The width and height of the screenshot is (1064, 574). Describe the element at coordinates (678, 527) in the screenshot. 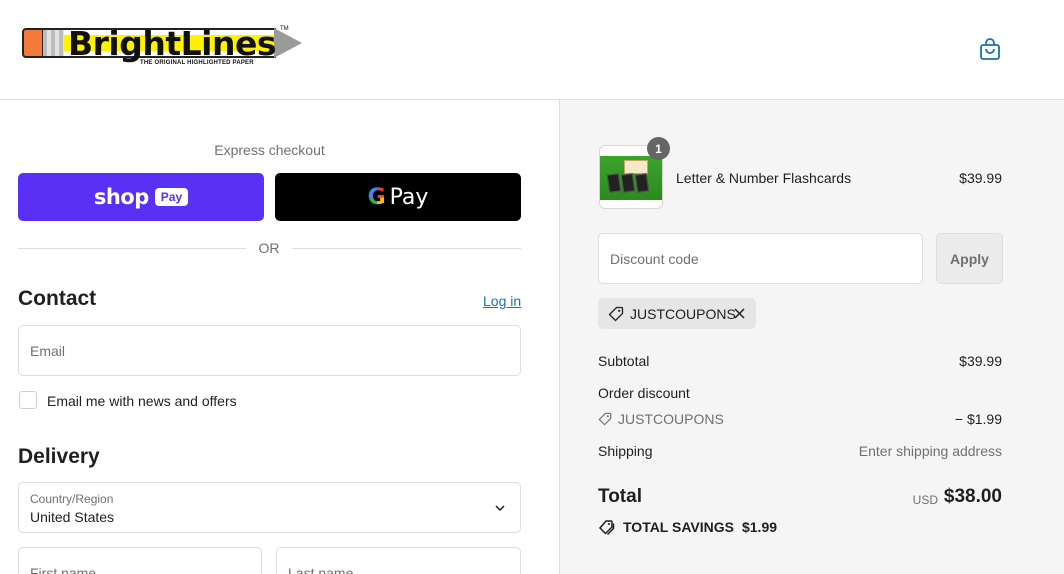

I see `total-savings-label: TOTAL SAVINGS` at that location.